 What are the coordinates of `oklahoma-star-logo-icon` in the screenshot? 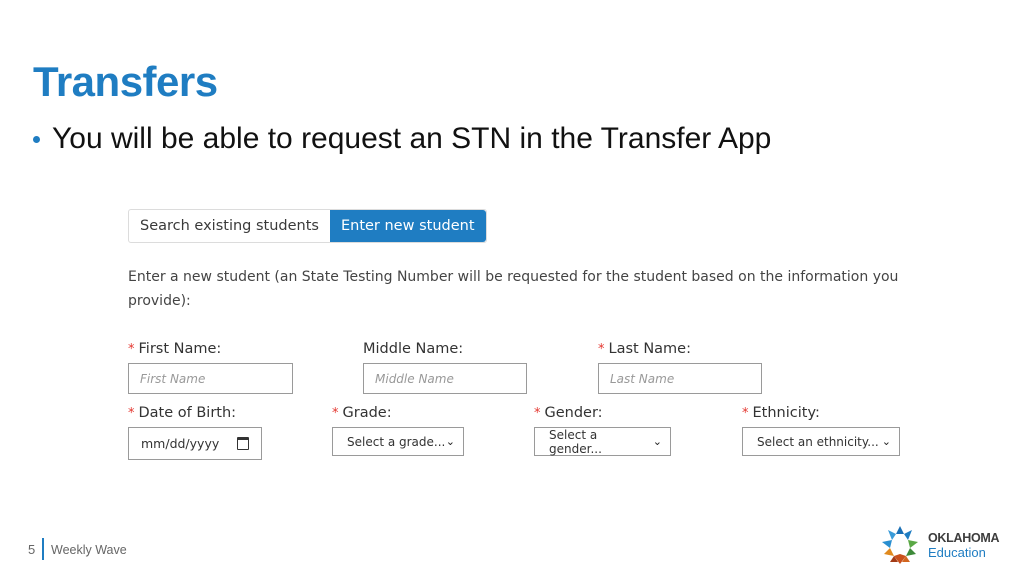 It's located at (900, 545).